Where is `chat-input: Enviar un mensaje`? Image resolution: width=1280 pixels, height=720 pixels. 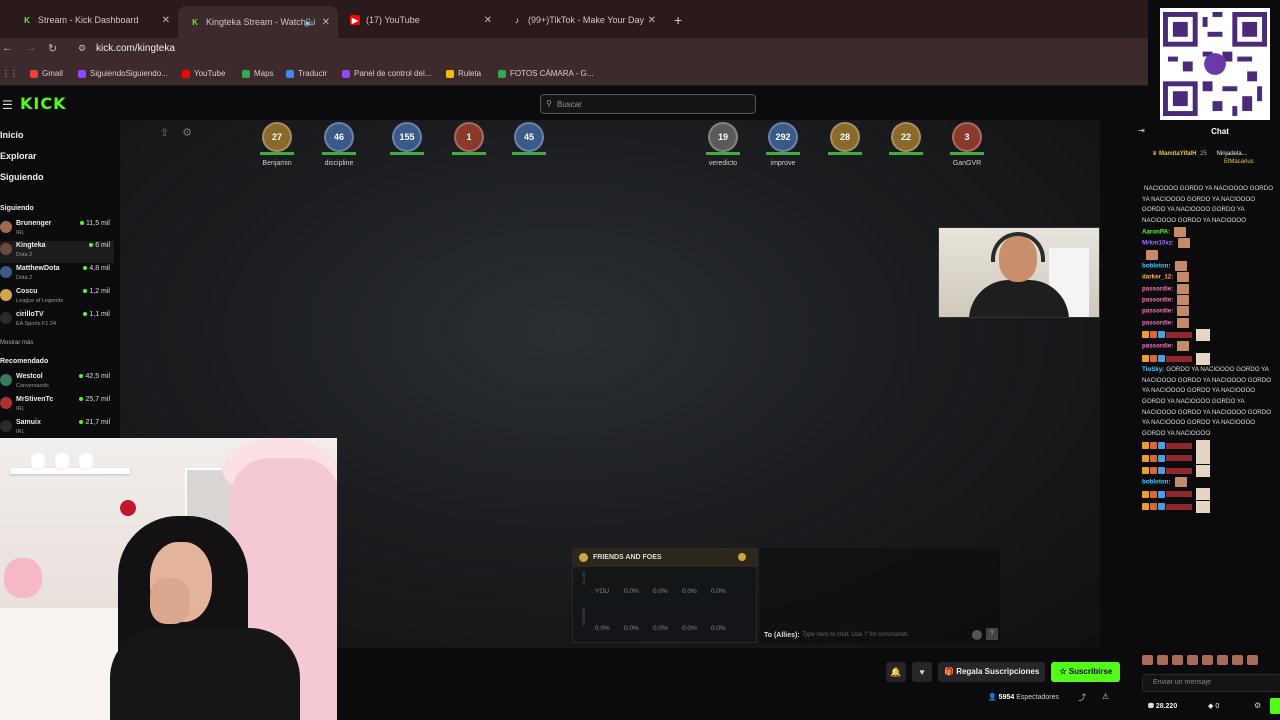
chat-input: Enviar un mensaje is located at coordinates (1211, 683).